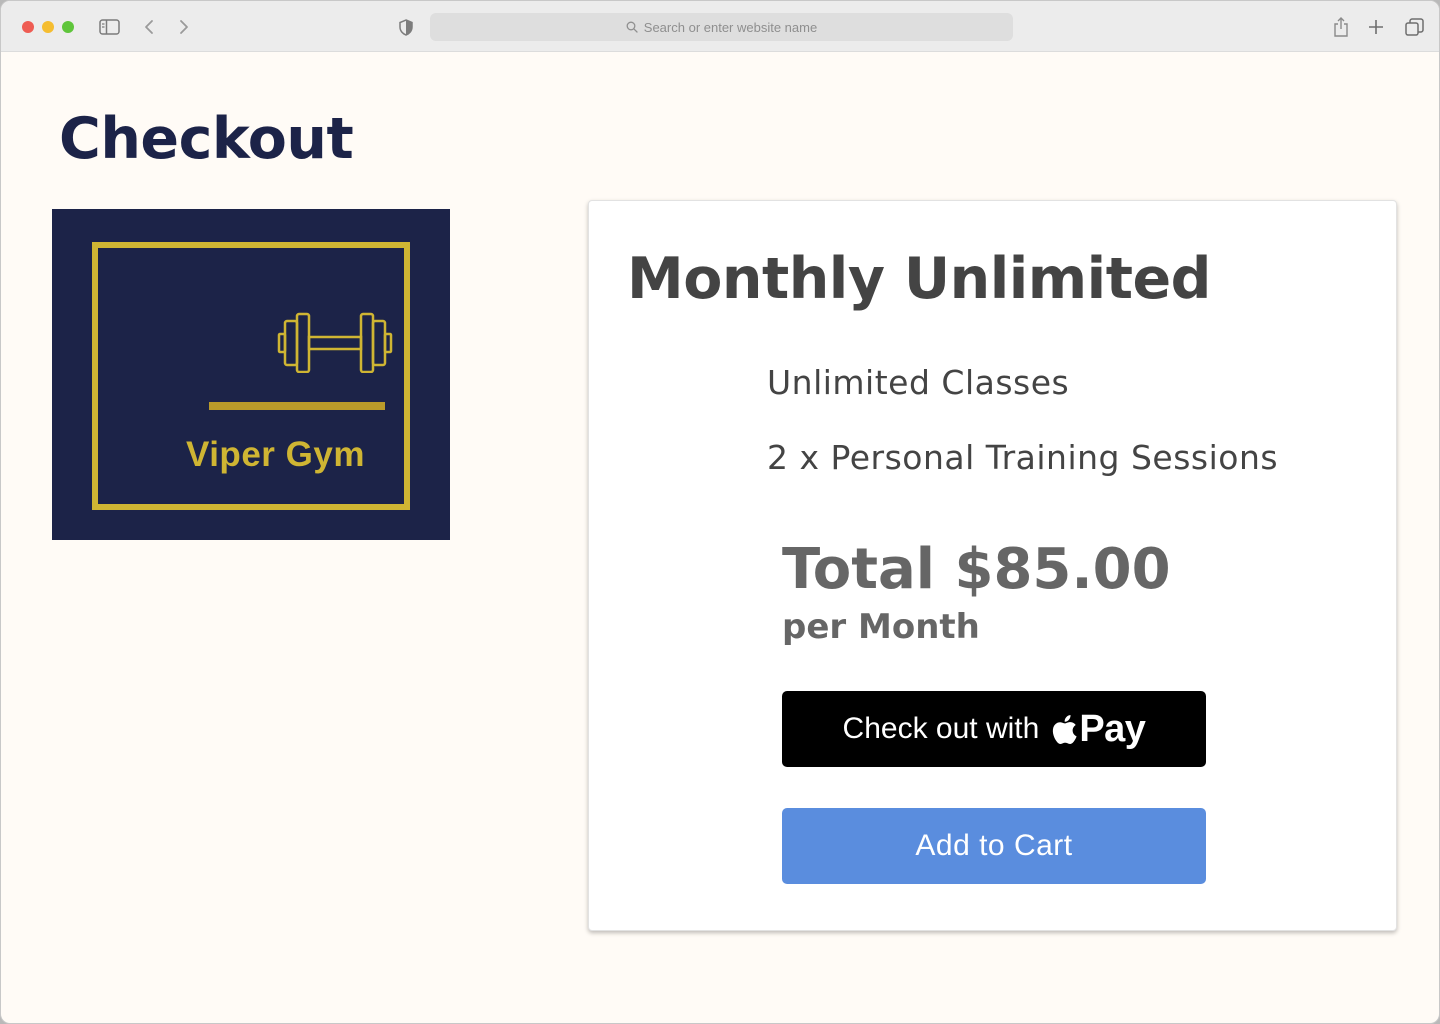 The width and height of the screenshot is (1440, 1024). Describe the element at coordinates (730, 27) in the screenshot. I see `address-placeholder: Search or enter website name` at that location.